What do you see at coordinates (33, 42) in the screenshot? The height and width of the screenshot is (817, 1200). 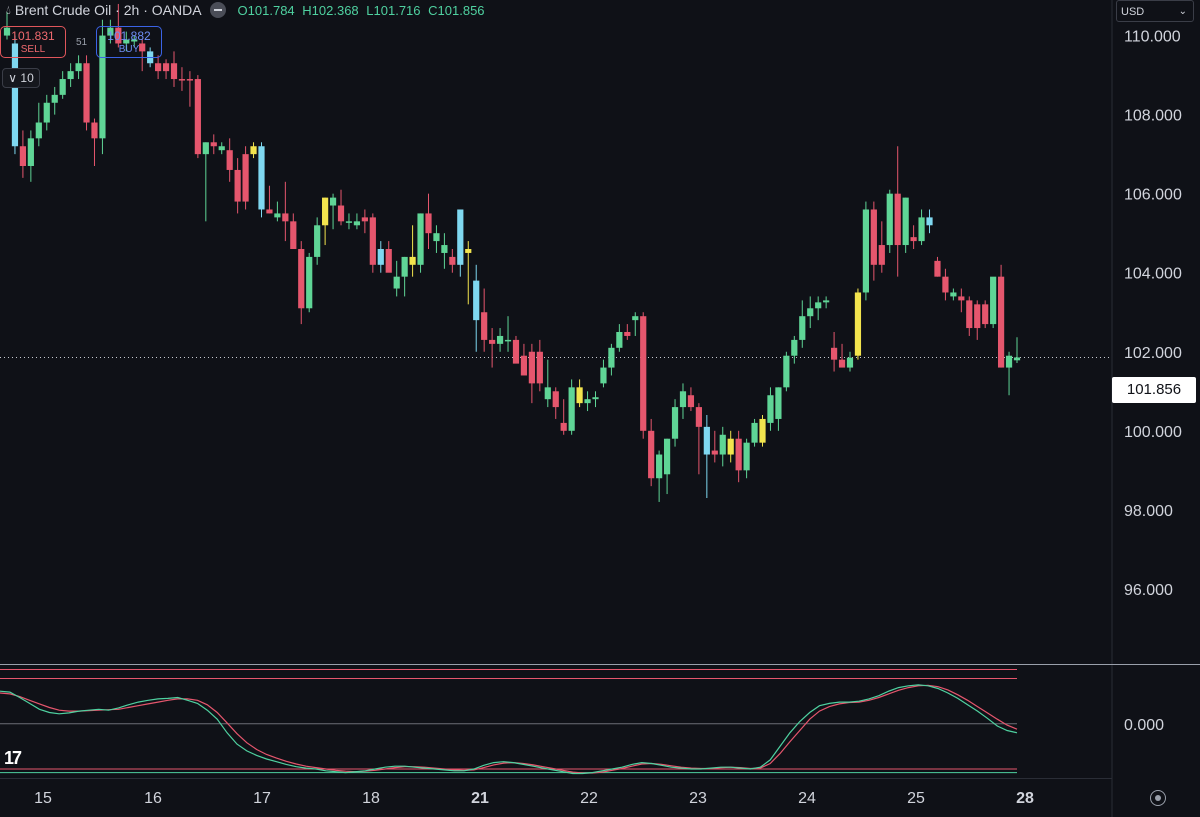 I see `sell-button: 101.831 SELL` at bounding box center [33, 42].